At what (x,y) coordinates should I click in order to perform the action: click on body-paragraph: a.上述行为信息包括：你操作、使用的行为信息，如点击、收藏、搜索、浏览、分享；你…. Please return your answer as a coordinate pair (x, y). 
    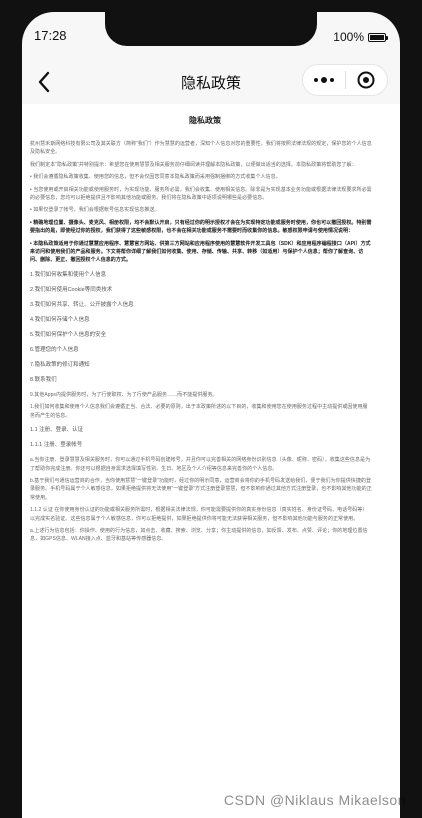
    Looking at the image, I should click on (199, 535).